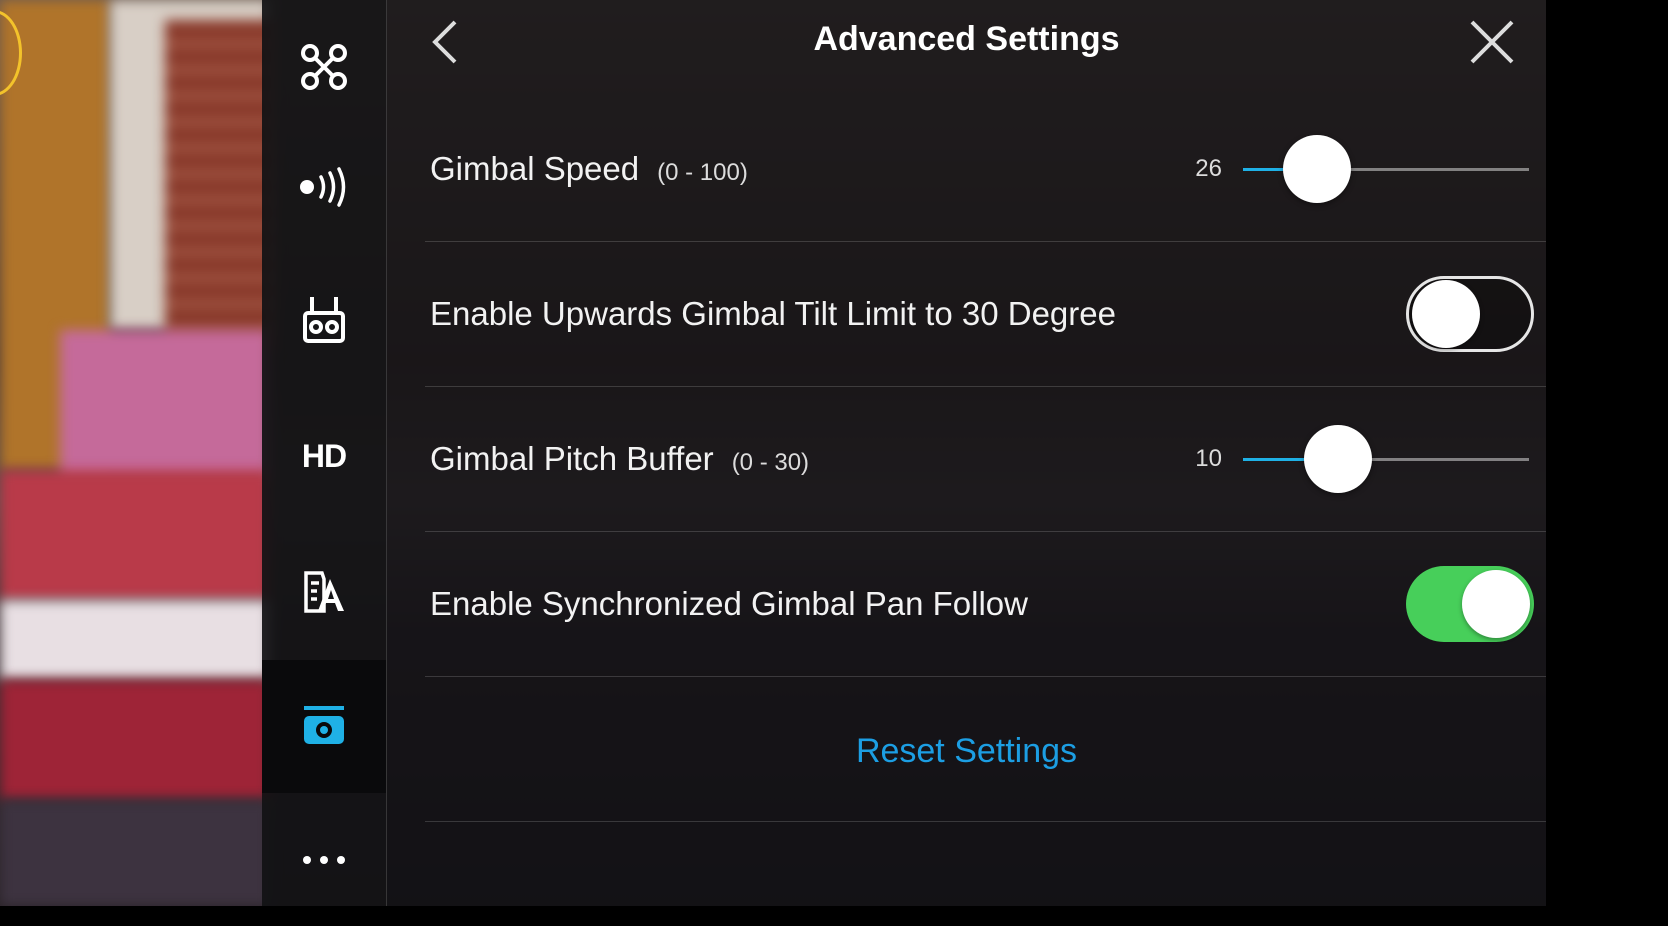 Image resolution: width=1668 pixels, height=926 pixels. I want to click on close-button, so click(1492, 42).